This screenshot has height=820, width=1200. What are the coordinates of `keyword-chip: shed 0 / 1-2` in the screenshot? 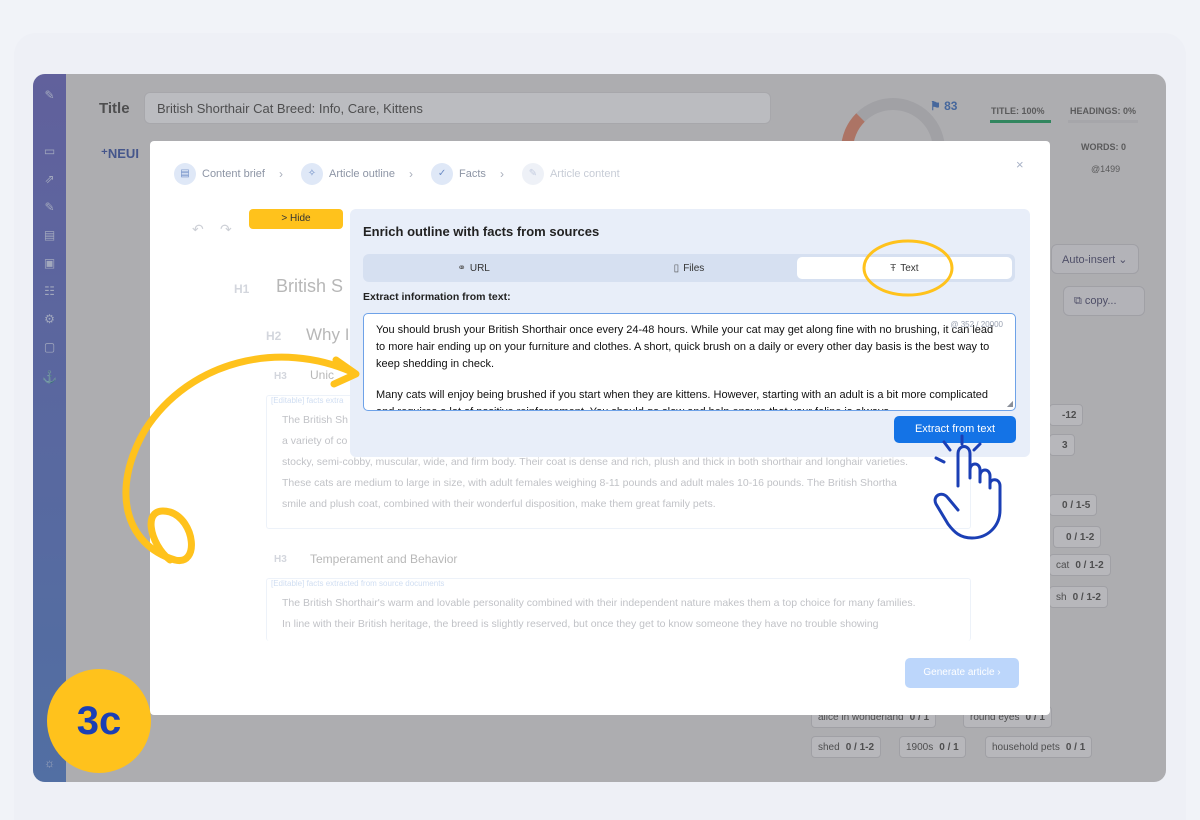 It's located at (846, 747).